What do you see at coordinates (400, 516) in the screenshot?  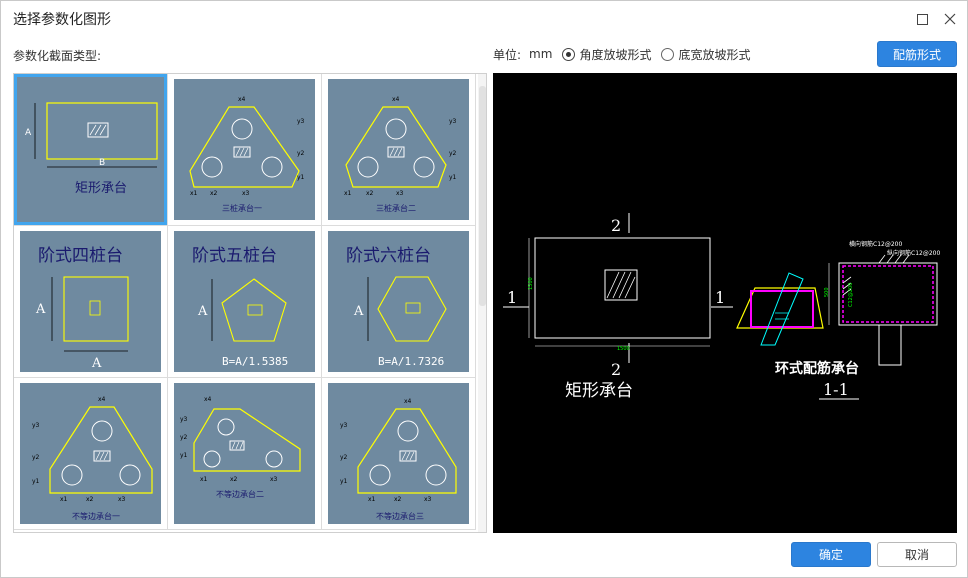 I see `shape-caption-uneq3: 不等边承台三` at bounding box center [400, 516].